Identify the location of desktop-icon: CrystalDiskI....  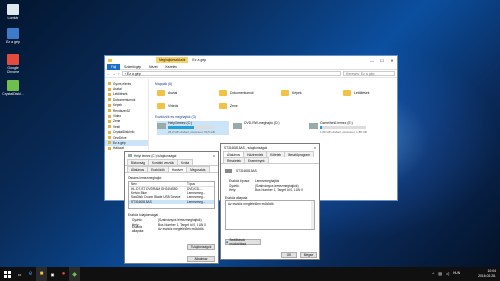
(13, 88).